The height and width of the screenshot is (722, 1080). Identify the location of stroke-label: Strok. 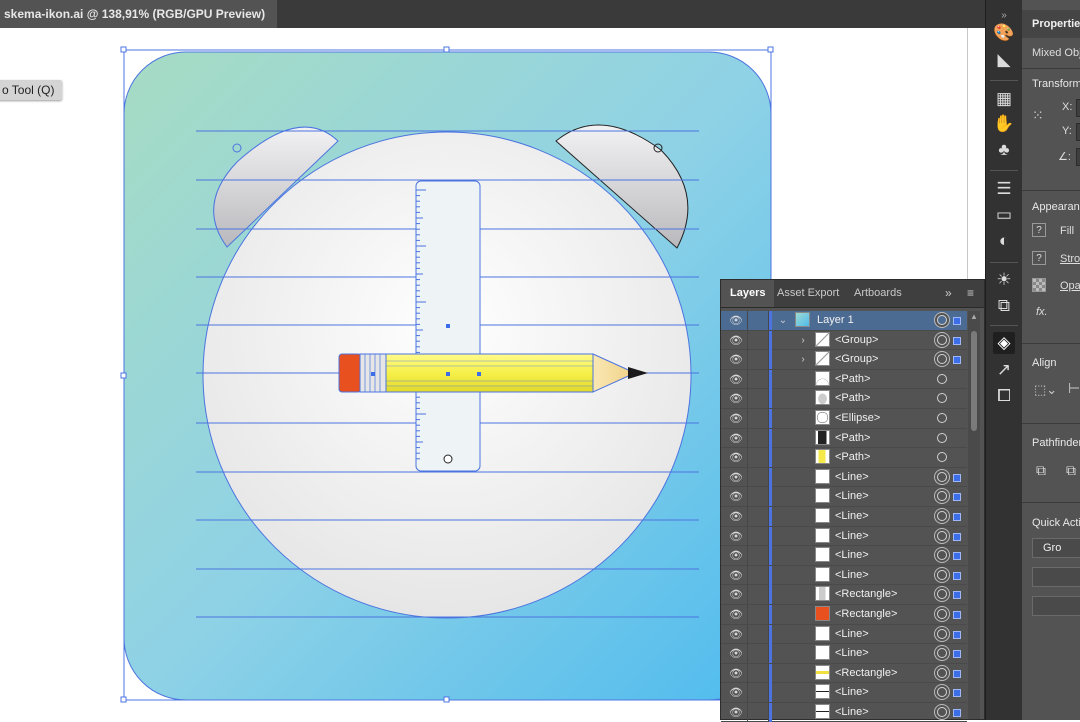
(1070, 259).